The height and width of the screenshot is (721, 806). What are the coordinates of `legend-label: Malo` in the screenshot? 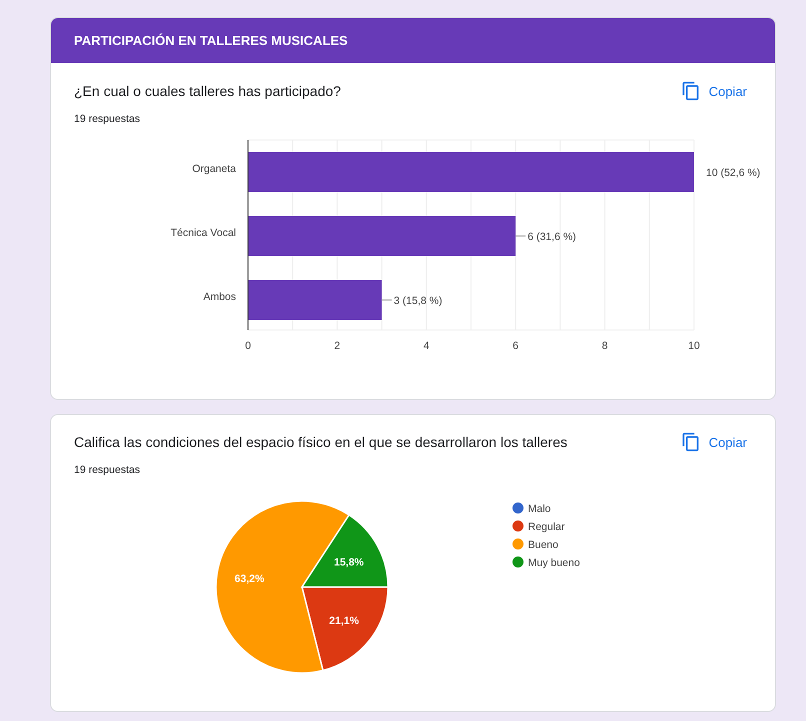 It's located at (539, 509).